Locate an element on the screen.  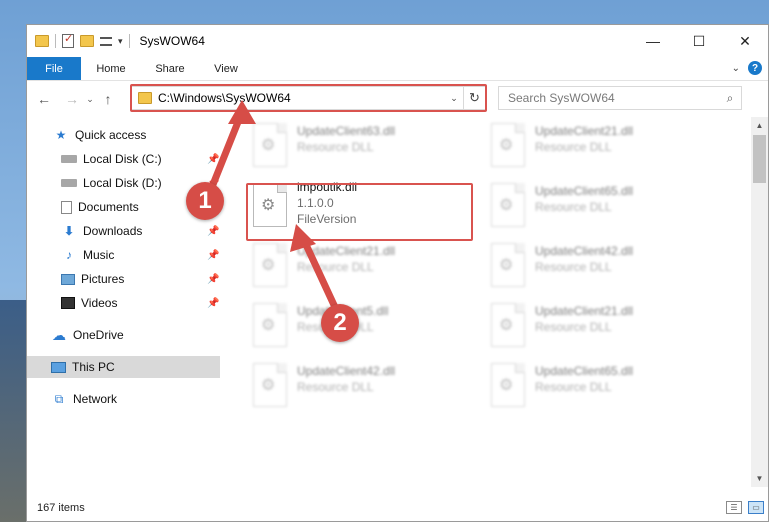
tab-view: View is located at coordinates (226, 68).